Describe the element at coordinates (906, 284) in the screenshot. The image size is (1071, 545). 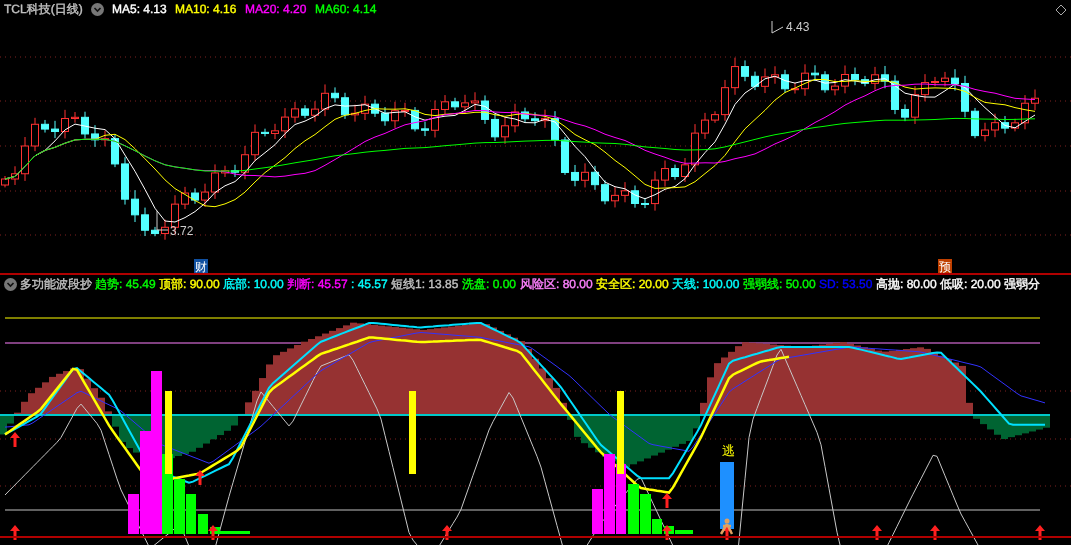
I see `indicator-value: 高抛: 80.00` at that location.